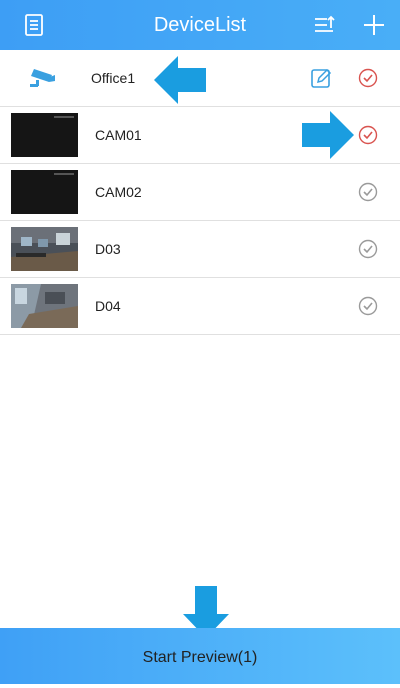  What do you see at coordinates (321, 78) in the screenshot?
I see `edit-icon` at bounding box center [321, 78].